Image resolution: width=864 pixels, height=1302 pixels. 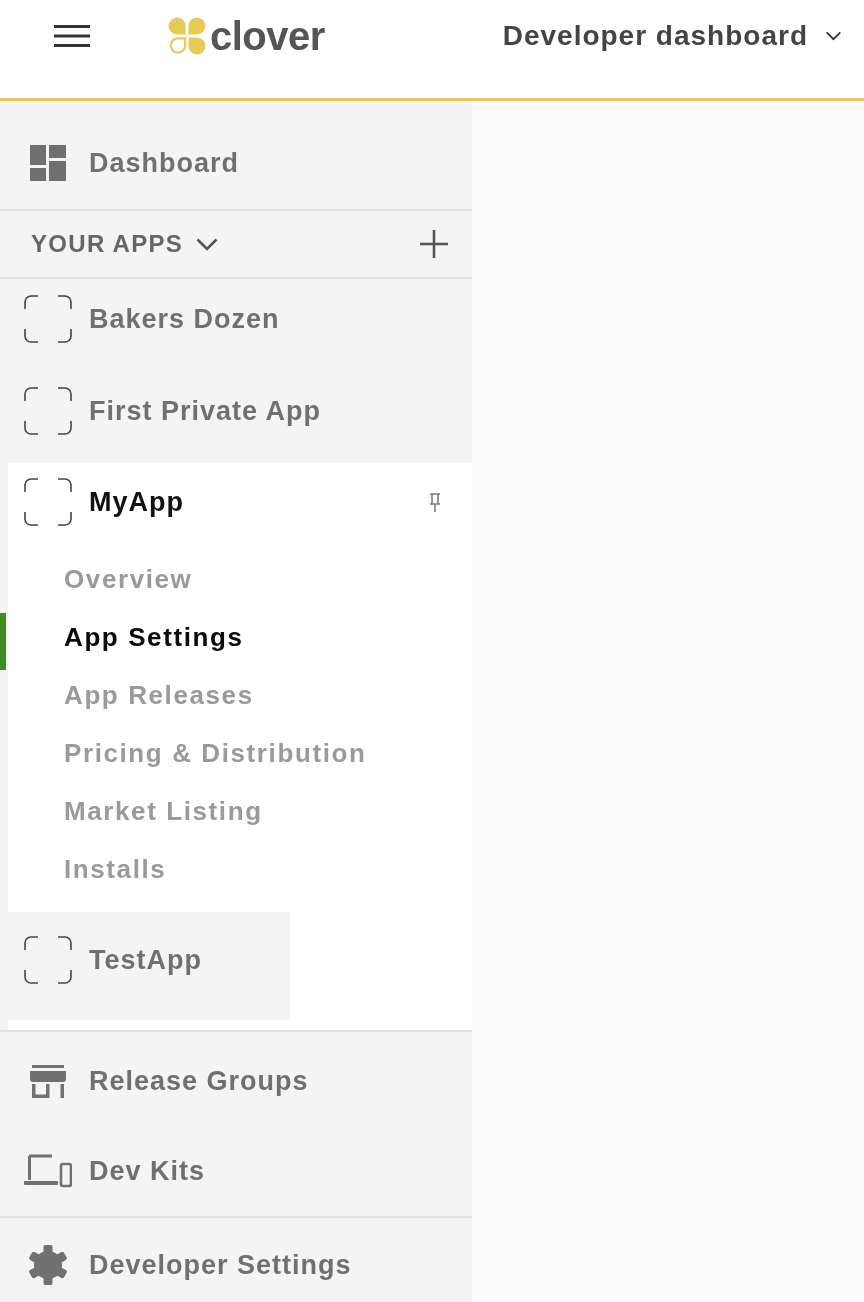 What do you see at coordinates (236, 1260) in the screenshot?
I see `sidebar-item: Developer Settings` at bounding box center [236, 1260].